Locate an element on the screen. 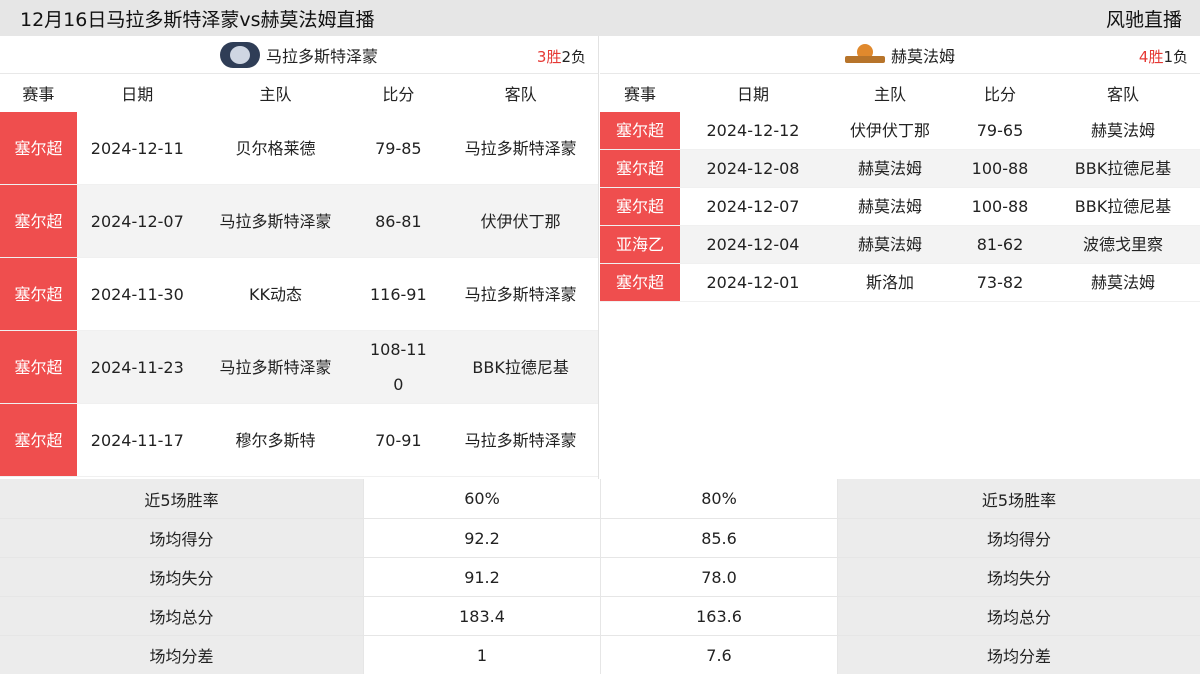 The height and width of the screenshot is (675, 1200). col-league: 赛事 is located at coordinates (38, 94).